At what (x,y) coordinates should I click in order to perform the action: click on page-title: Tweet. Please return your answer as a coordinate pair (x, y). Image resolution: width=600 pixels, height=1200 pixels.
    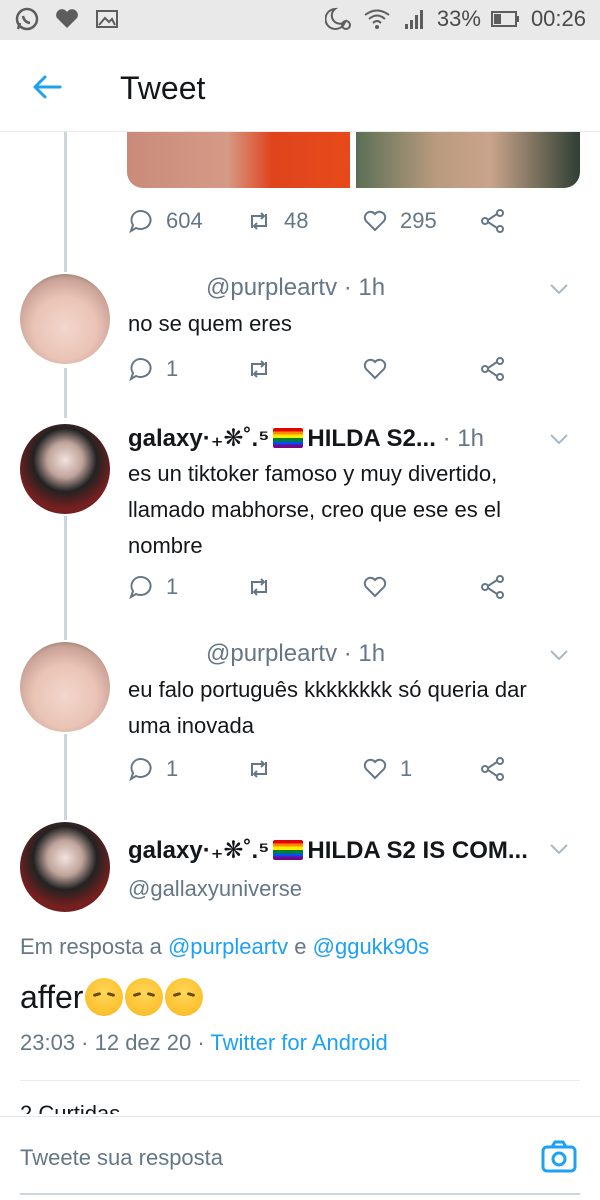
    Looking at the image, I should click on (163, 88).